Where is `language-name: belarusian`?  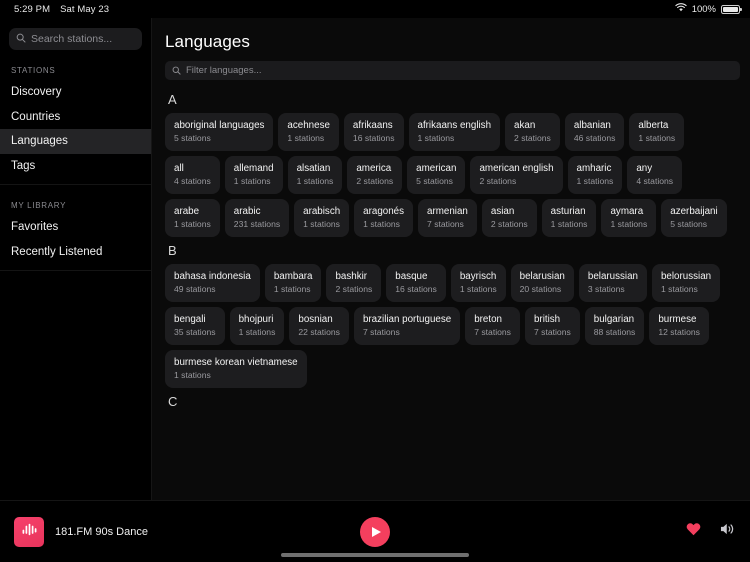 language-name: belarusian is located at coordinates (542, 276).